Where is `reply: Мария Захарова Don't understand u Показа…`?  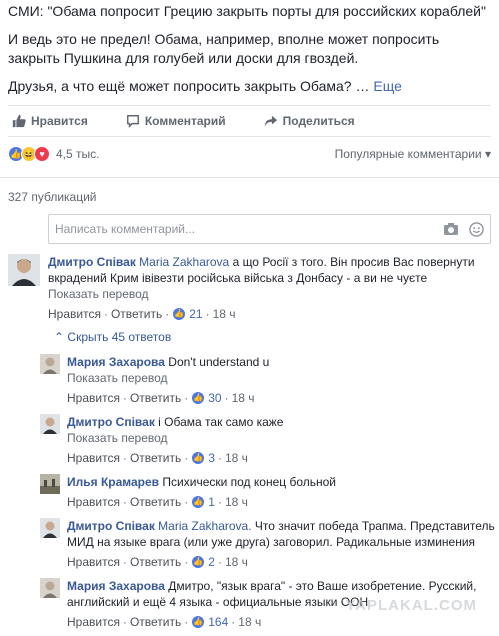 reply: Мария Захарова Don't understand u Показа… is located at coordinates (269, 380).